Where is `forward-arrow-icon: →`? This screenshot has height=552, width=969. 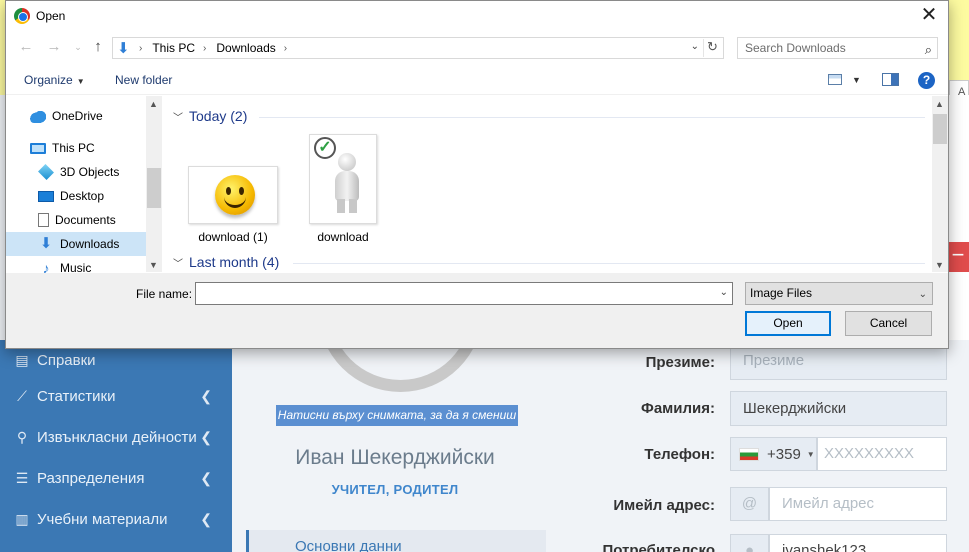
forward-arrow-icon: → is located at coordinates (54, 46).